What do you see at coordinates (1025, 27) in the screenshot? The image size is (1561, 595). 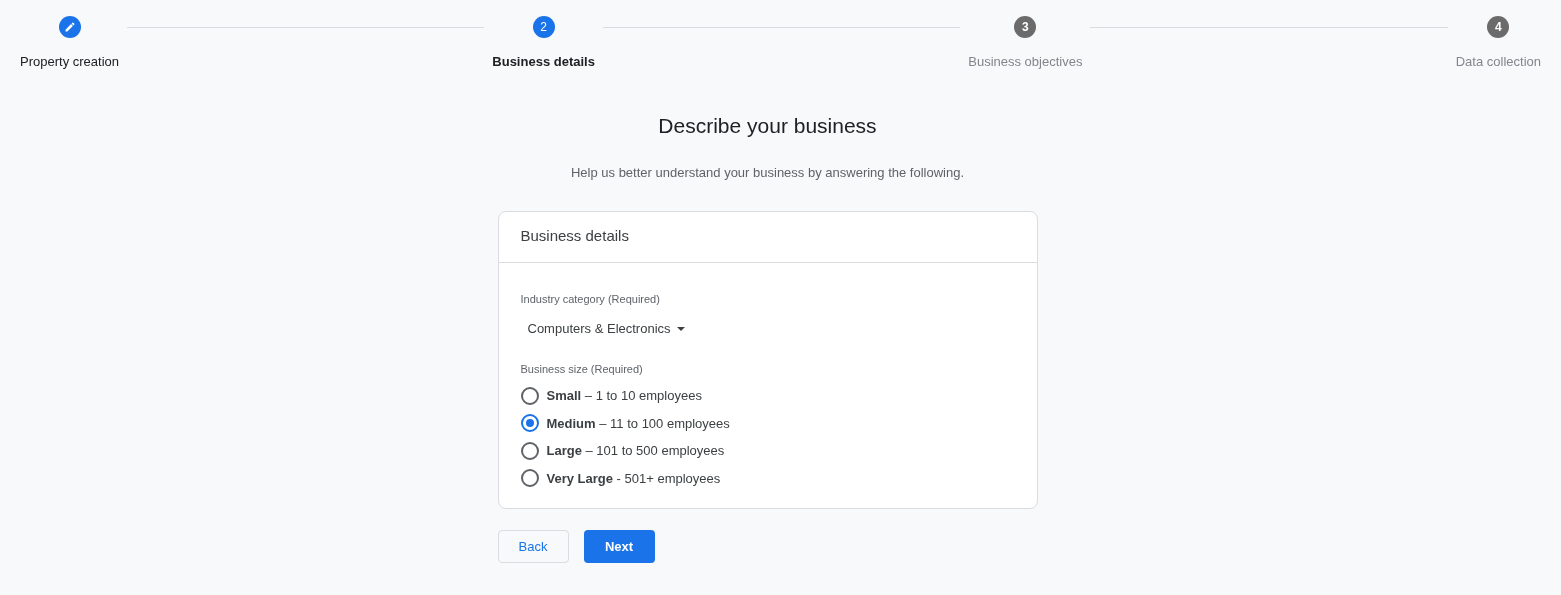 I see `step-number: 3` at bounding box center [1025, 27].